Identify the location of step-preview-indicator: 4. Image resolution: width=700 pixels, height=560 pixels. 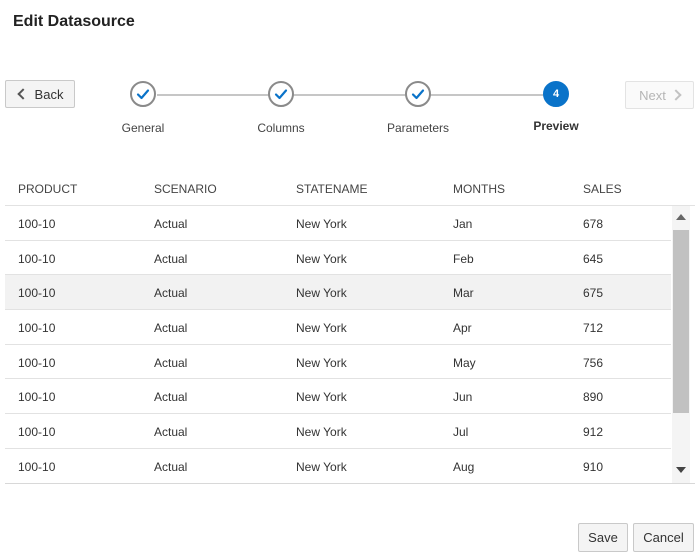
(556, 94).